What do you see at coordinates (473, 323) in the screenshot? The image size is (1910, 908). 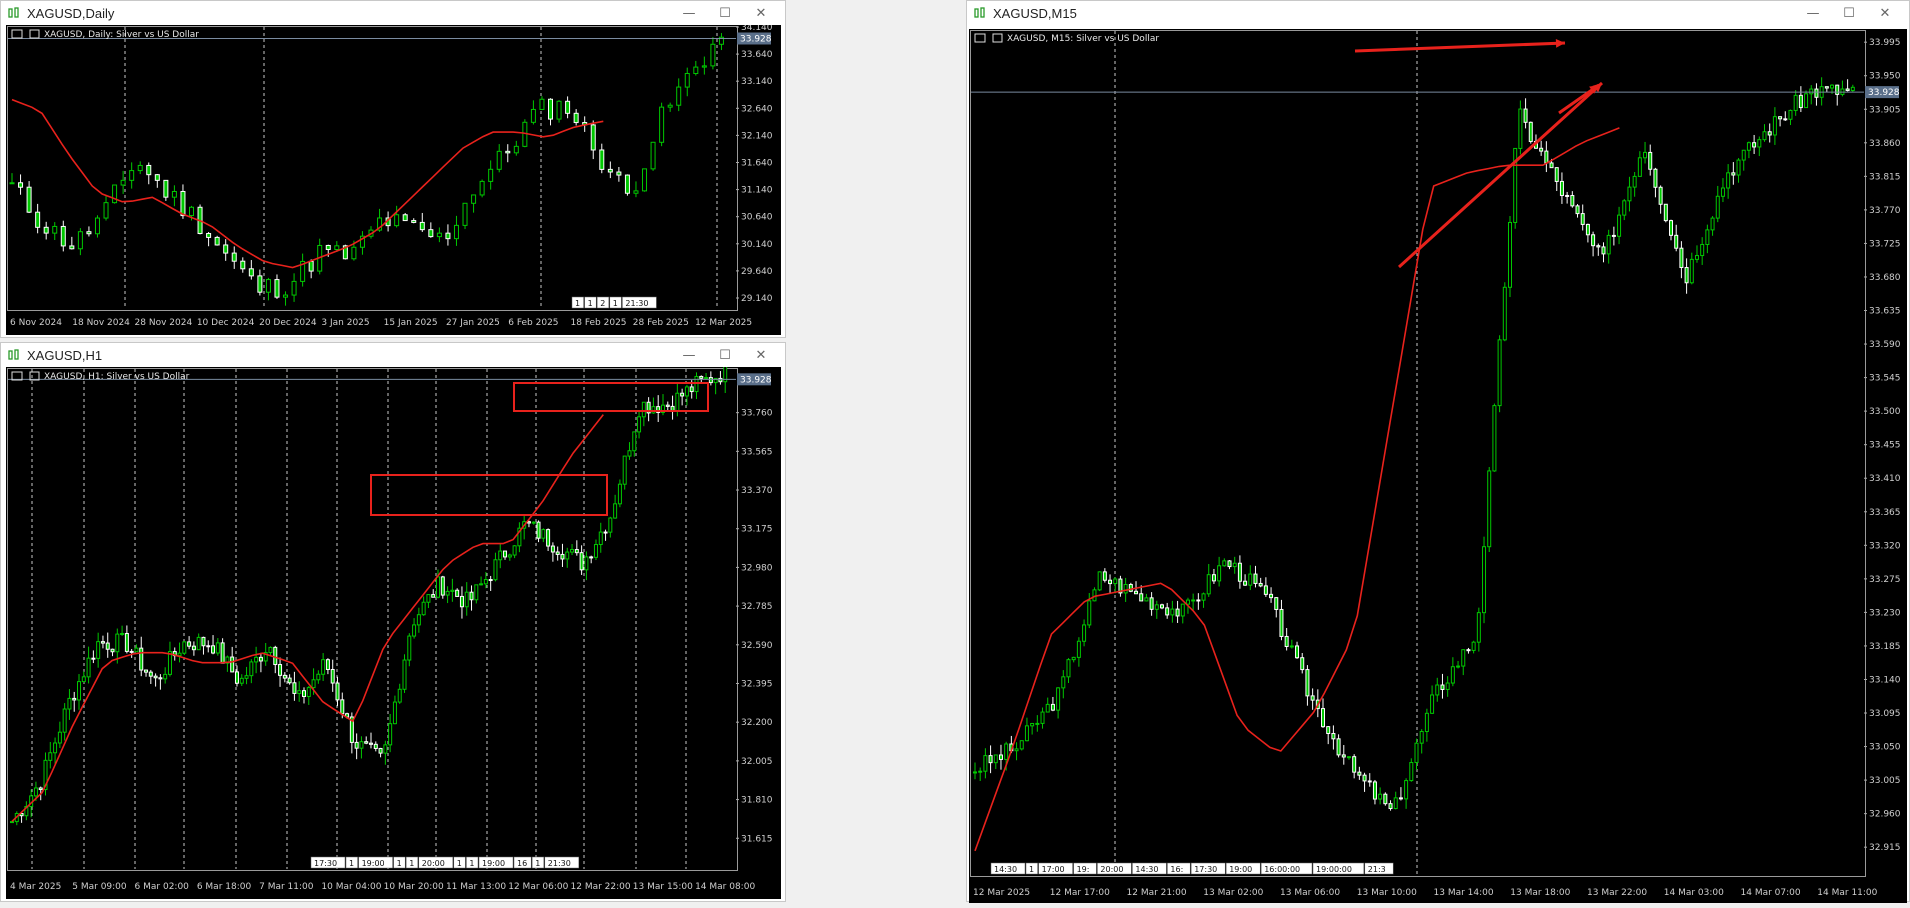 I see `x-tick-label: 27 Jan 2025` at bounding box center [473, 323].